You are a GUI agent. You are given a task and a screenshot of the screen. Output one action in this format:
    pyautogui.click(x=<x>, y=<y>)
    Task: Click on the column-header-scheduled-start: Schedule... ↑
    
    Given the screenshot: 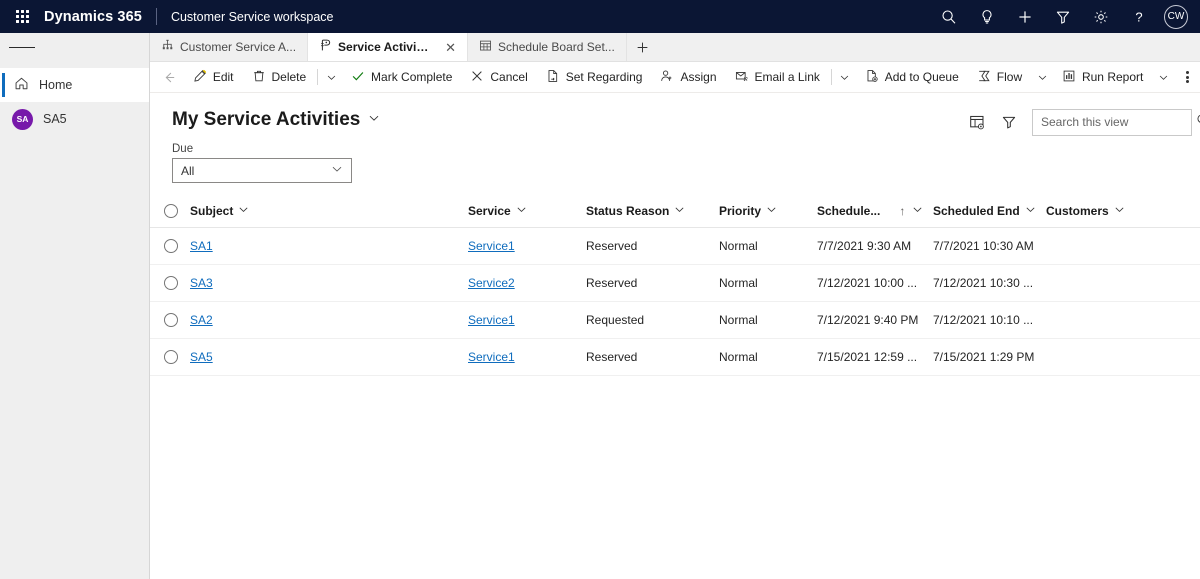 What is the action you would take?
    pyautogui.click(x=875, y=212)
    